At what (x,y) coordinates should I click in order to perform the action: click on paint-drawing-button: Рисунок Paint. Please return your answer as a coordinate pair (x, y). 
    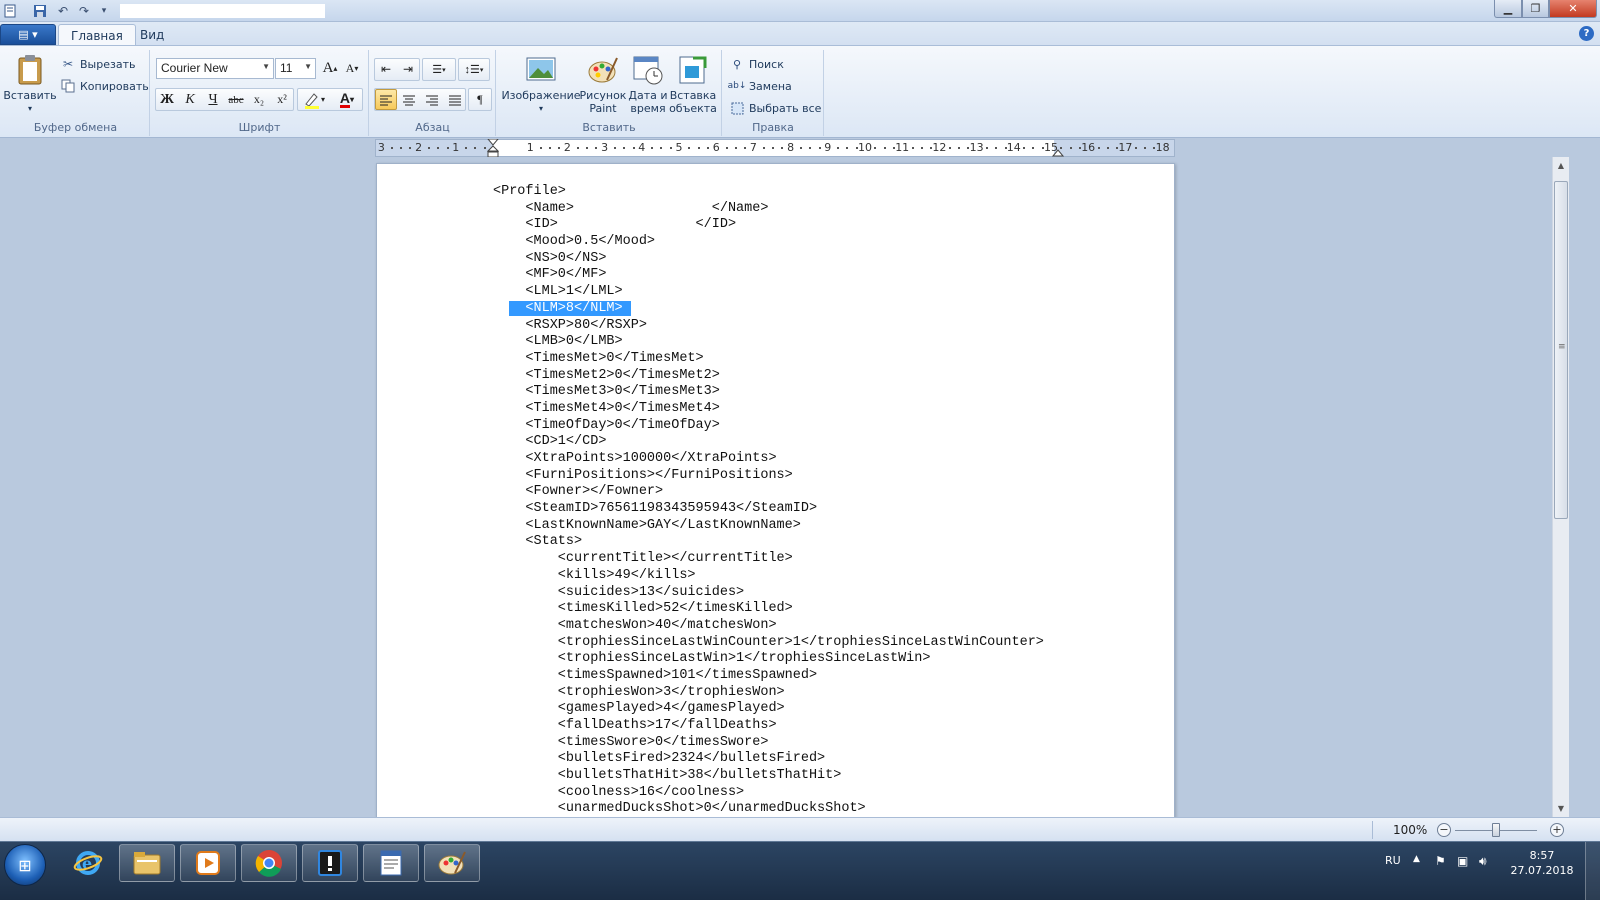
    Looking at the image, I should click on (603, 82).